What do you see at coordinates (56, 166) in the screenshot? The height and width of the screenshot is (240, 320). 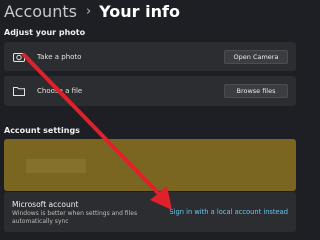 I see `redacted-account-info` at bounding box center [56, 166].